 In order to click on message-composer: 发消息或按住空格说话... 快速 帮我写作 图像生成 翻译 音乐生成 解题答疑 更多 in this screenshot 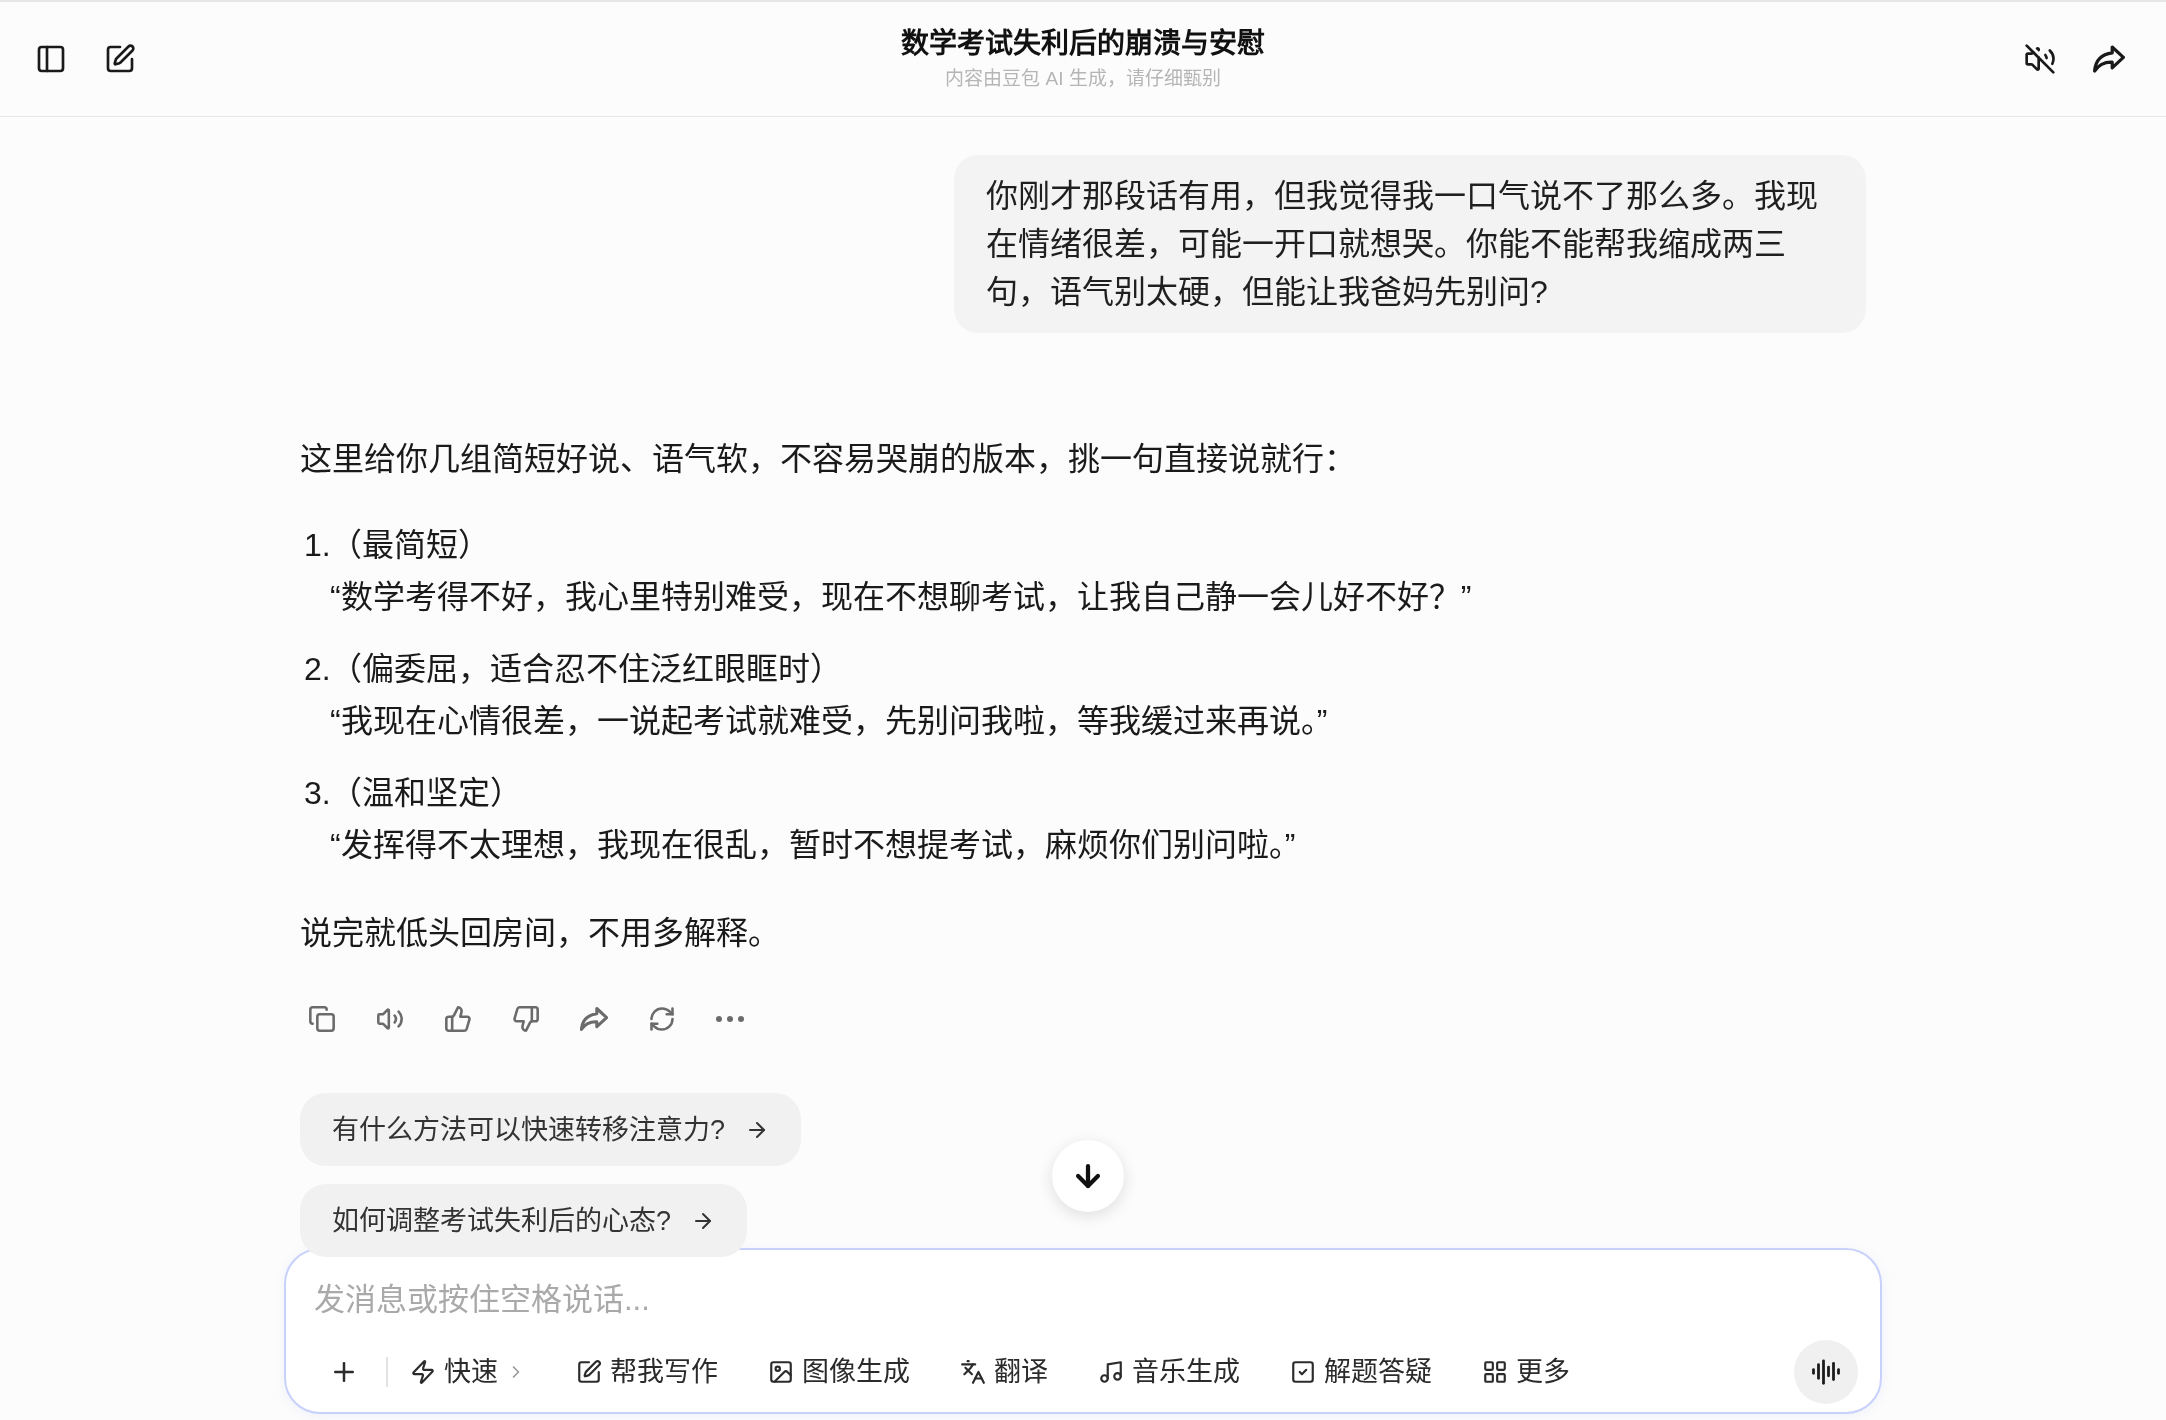, I will do `click(1083, 1331)`.